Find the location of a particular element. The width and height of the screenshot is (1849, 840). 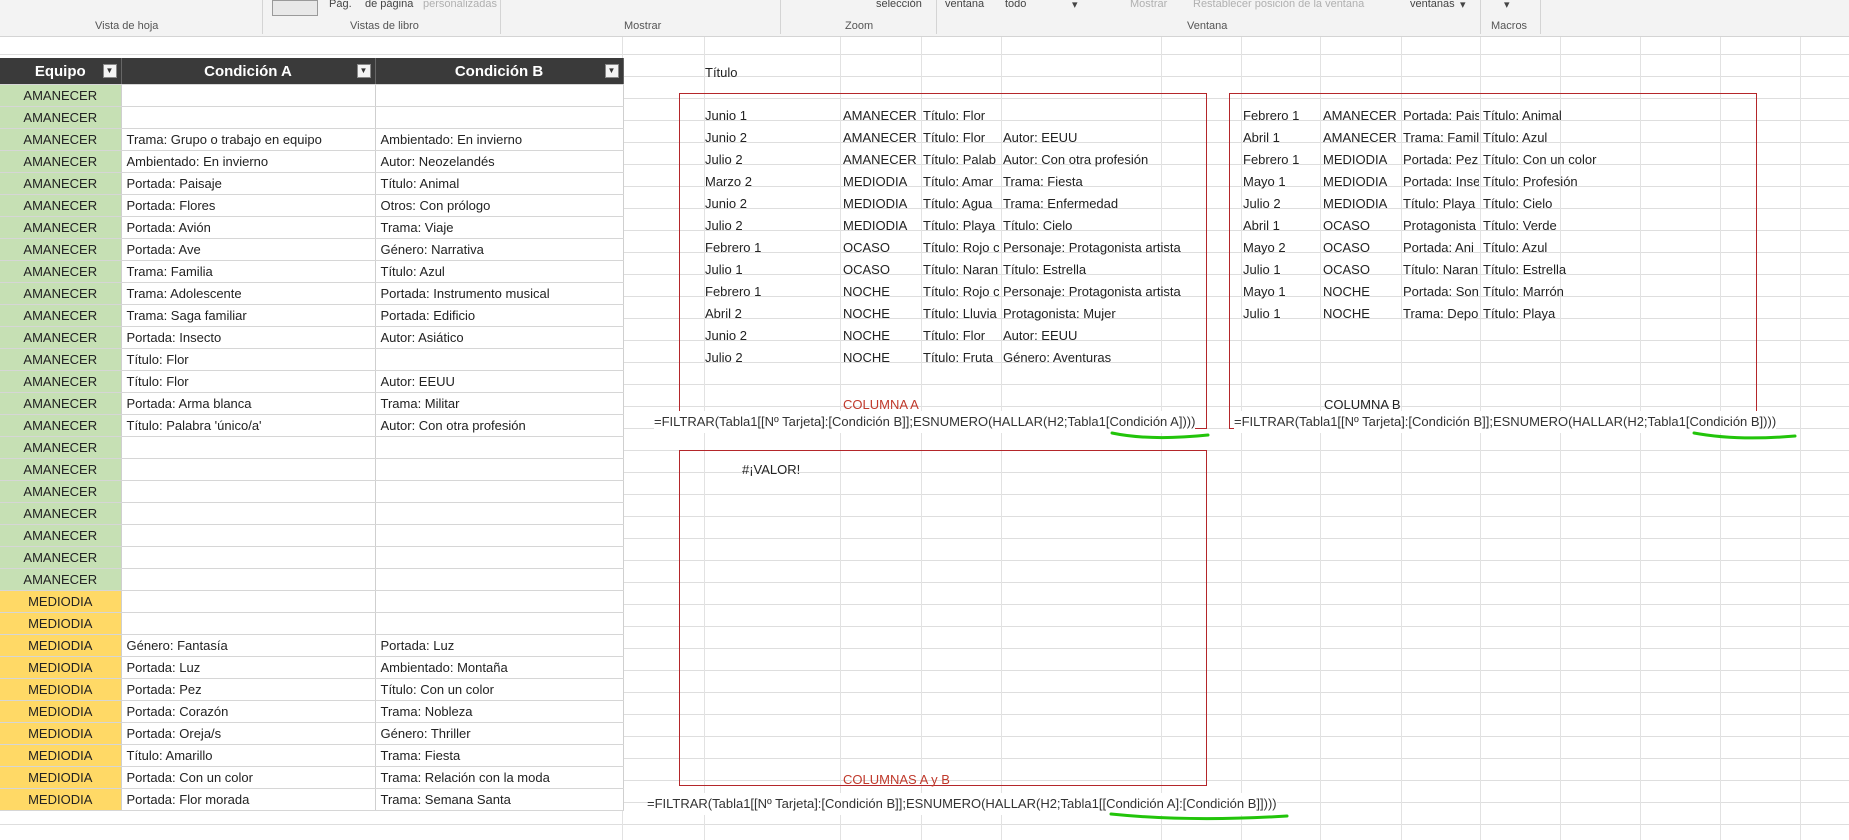

result-cell: Febrero 1 is located at coordinates (772, 248).